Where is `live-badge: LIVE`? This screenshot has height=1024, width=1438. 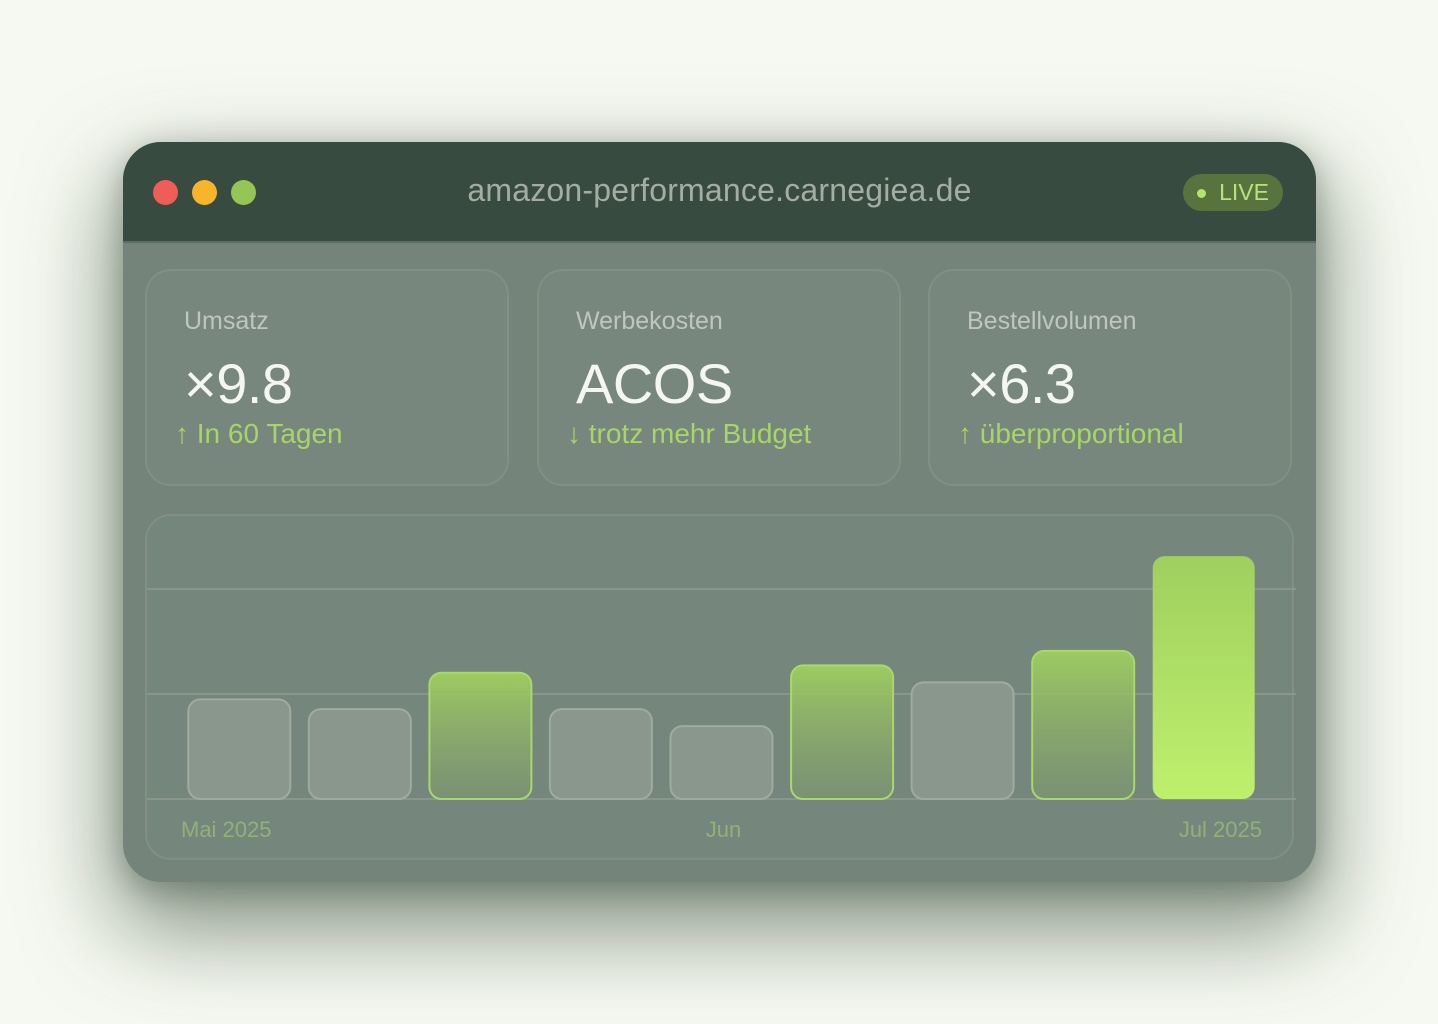 live-badge: LIVE is located at coordinates (1233, 192).